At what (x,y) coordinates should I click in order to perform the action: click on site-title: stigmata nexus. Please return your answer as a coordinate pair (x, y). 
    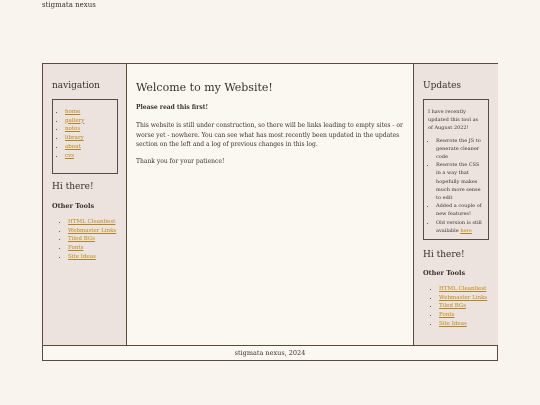
    Looking at the image, I should click on (69, 5).